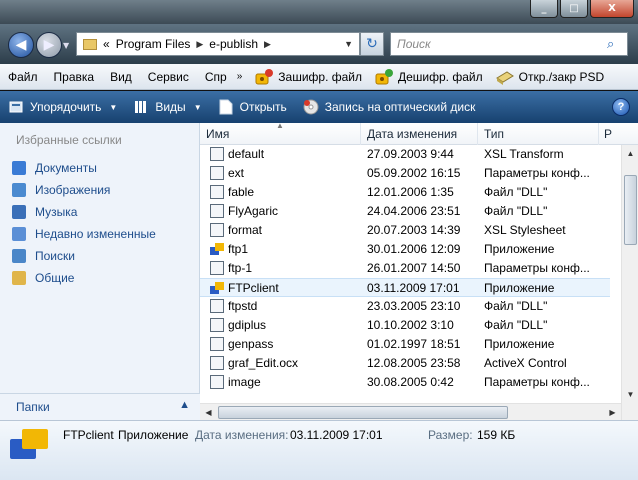  Describe the element at coordinates (30, 444) in the screenshot. I see `application-icon` at that location.